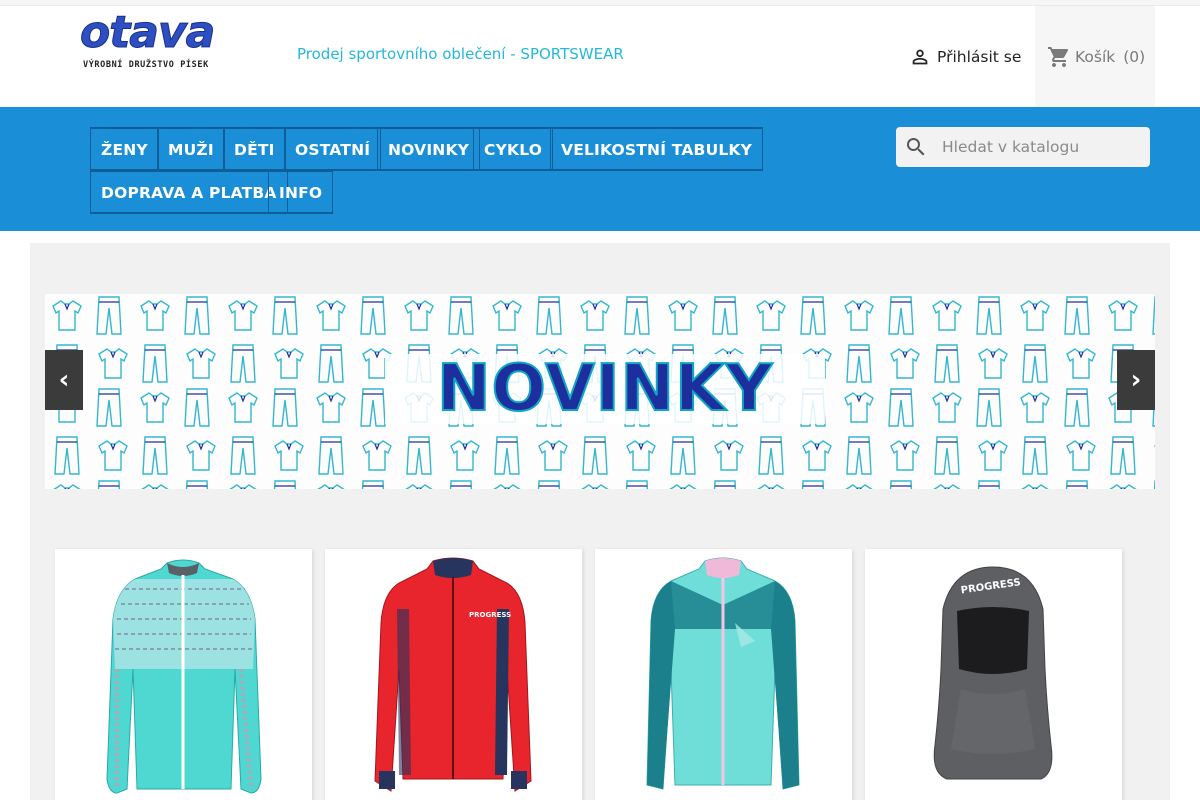  I want to click on site-logo: otava VÝROBNÍ DRUŽSTVO PÍSEK, so click(147, 41).